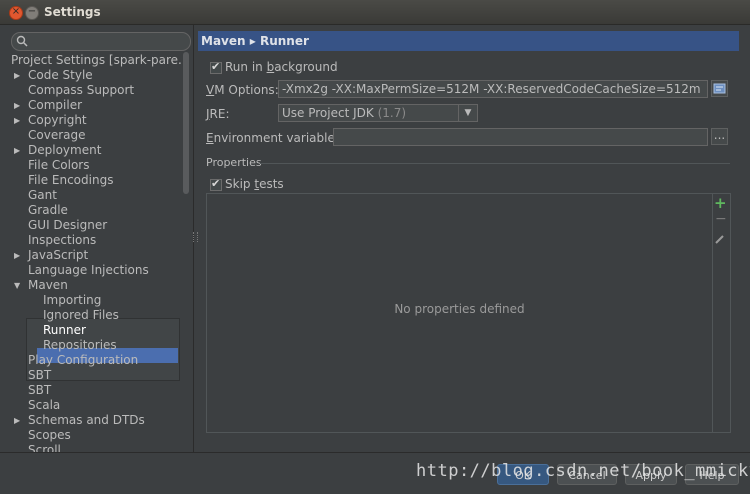 The height and width of the screenshot is (494, 750). Describe the element at coordinates (62, 240) in the screenshot. I see `tree-item-label: Inspections` at that location.